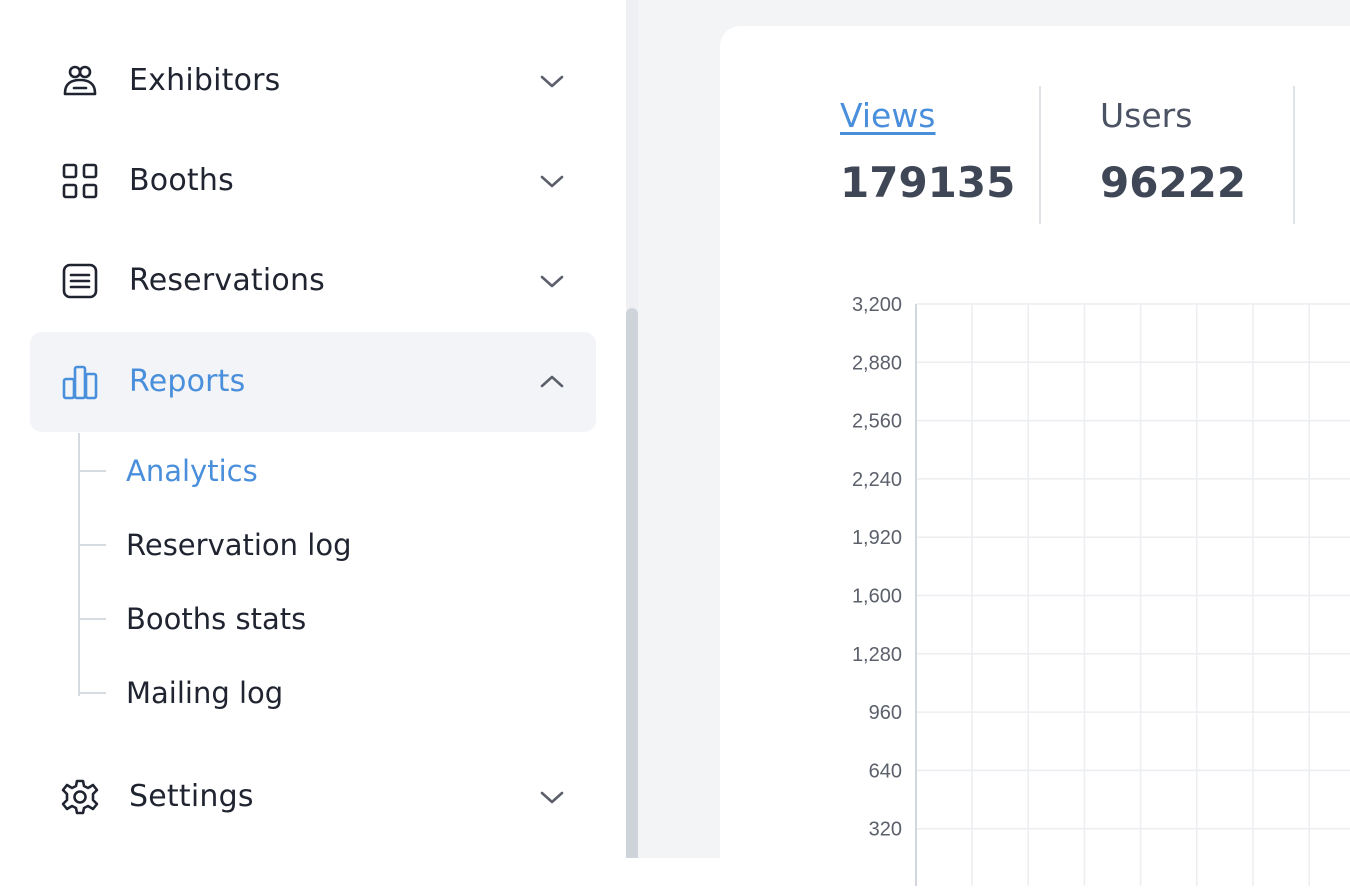 This screenshot has width=1350, height=890. What do you see at coordinates (313, 181) in the screenshot?
I see `sidebar-item-booths: Booths` at bounding box center [313, 181].